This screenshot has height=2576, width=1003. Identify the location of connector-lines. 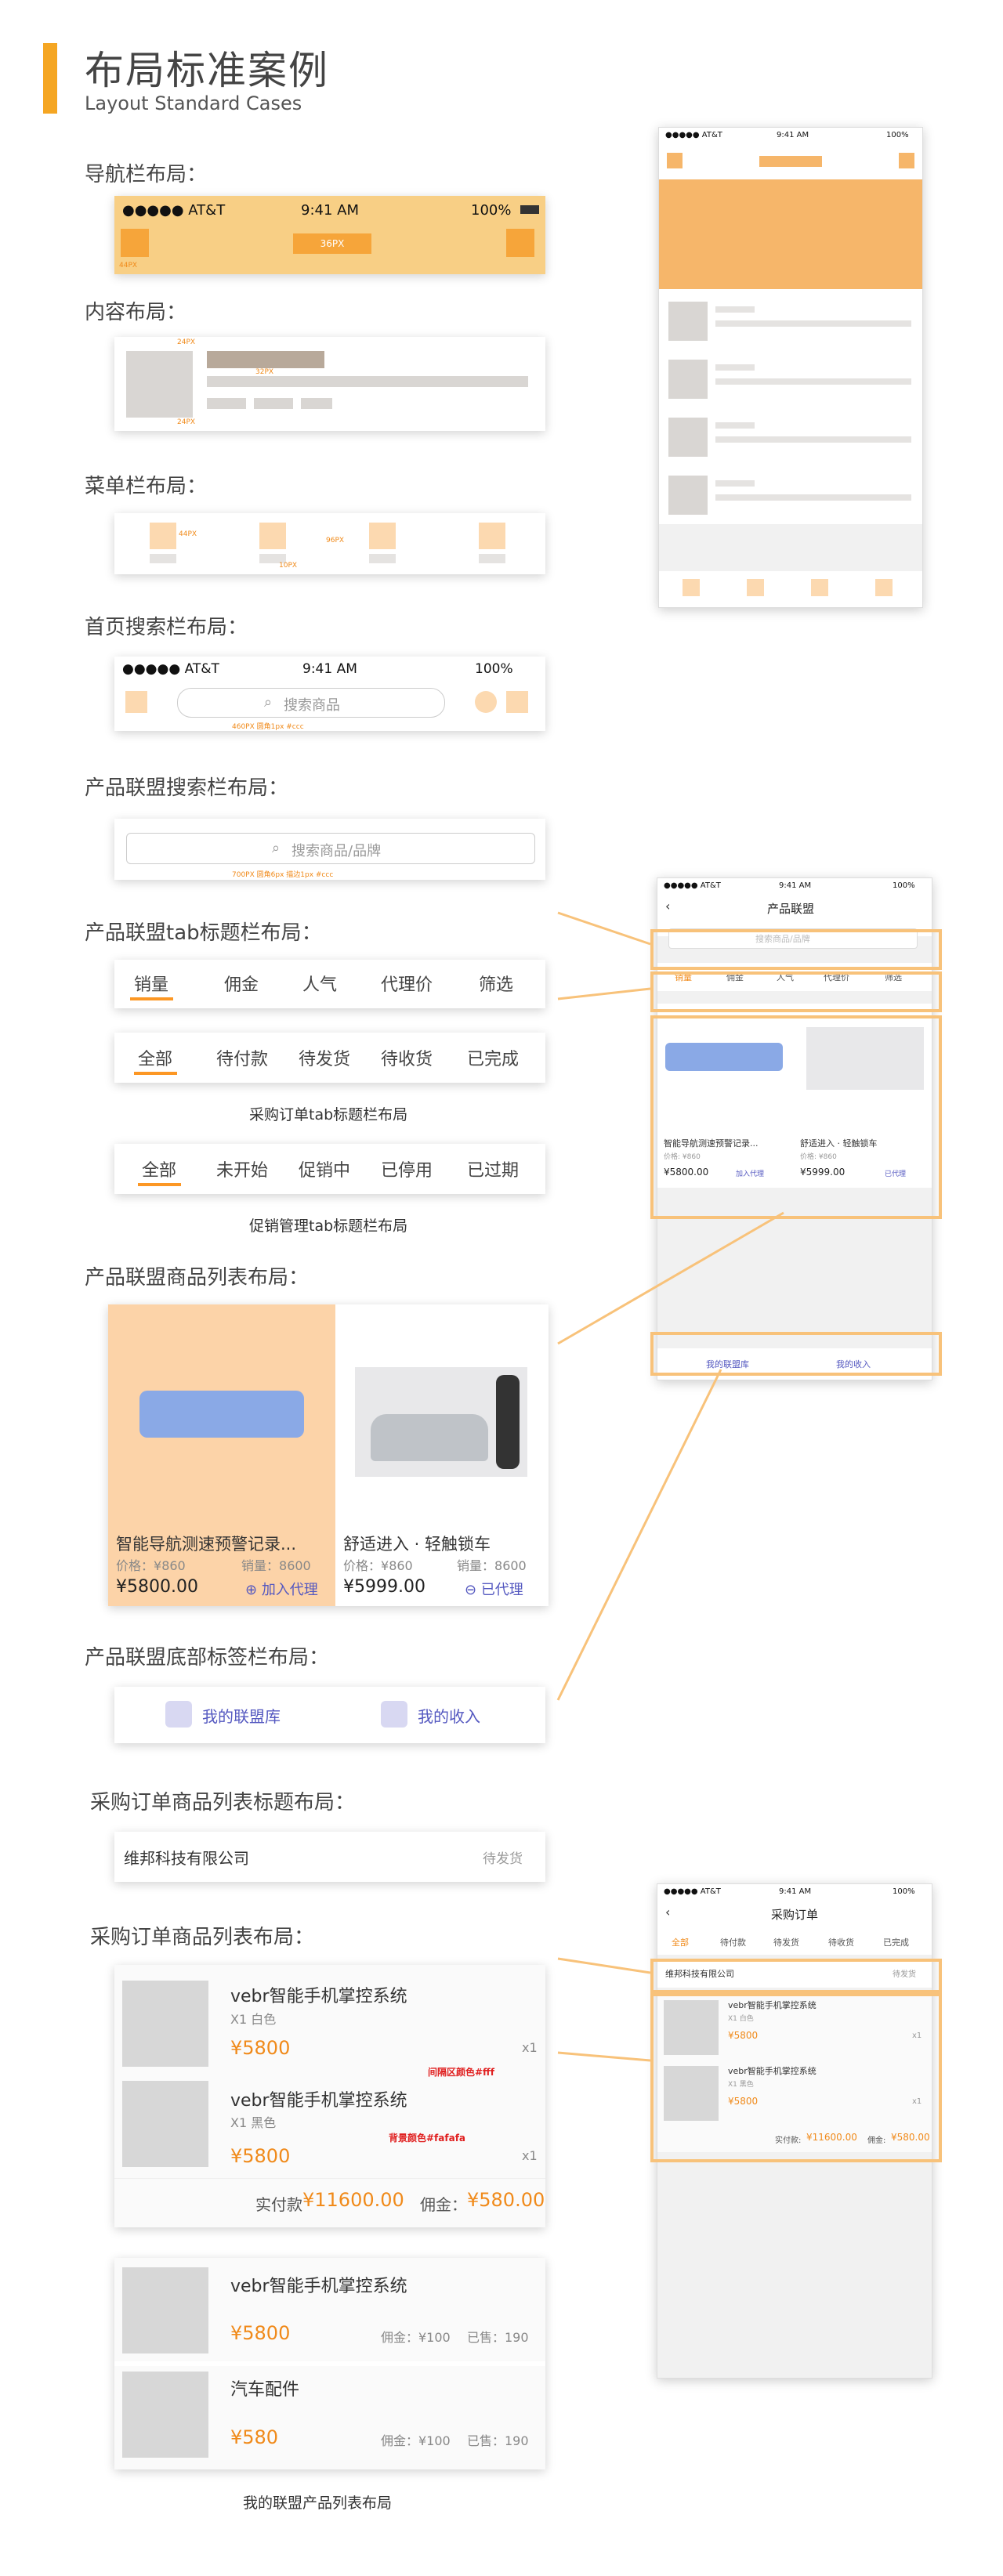
(670, 1486).